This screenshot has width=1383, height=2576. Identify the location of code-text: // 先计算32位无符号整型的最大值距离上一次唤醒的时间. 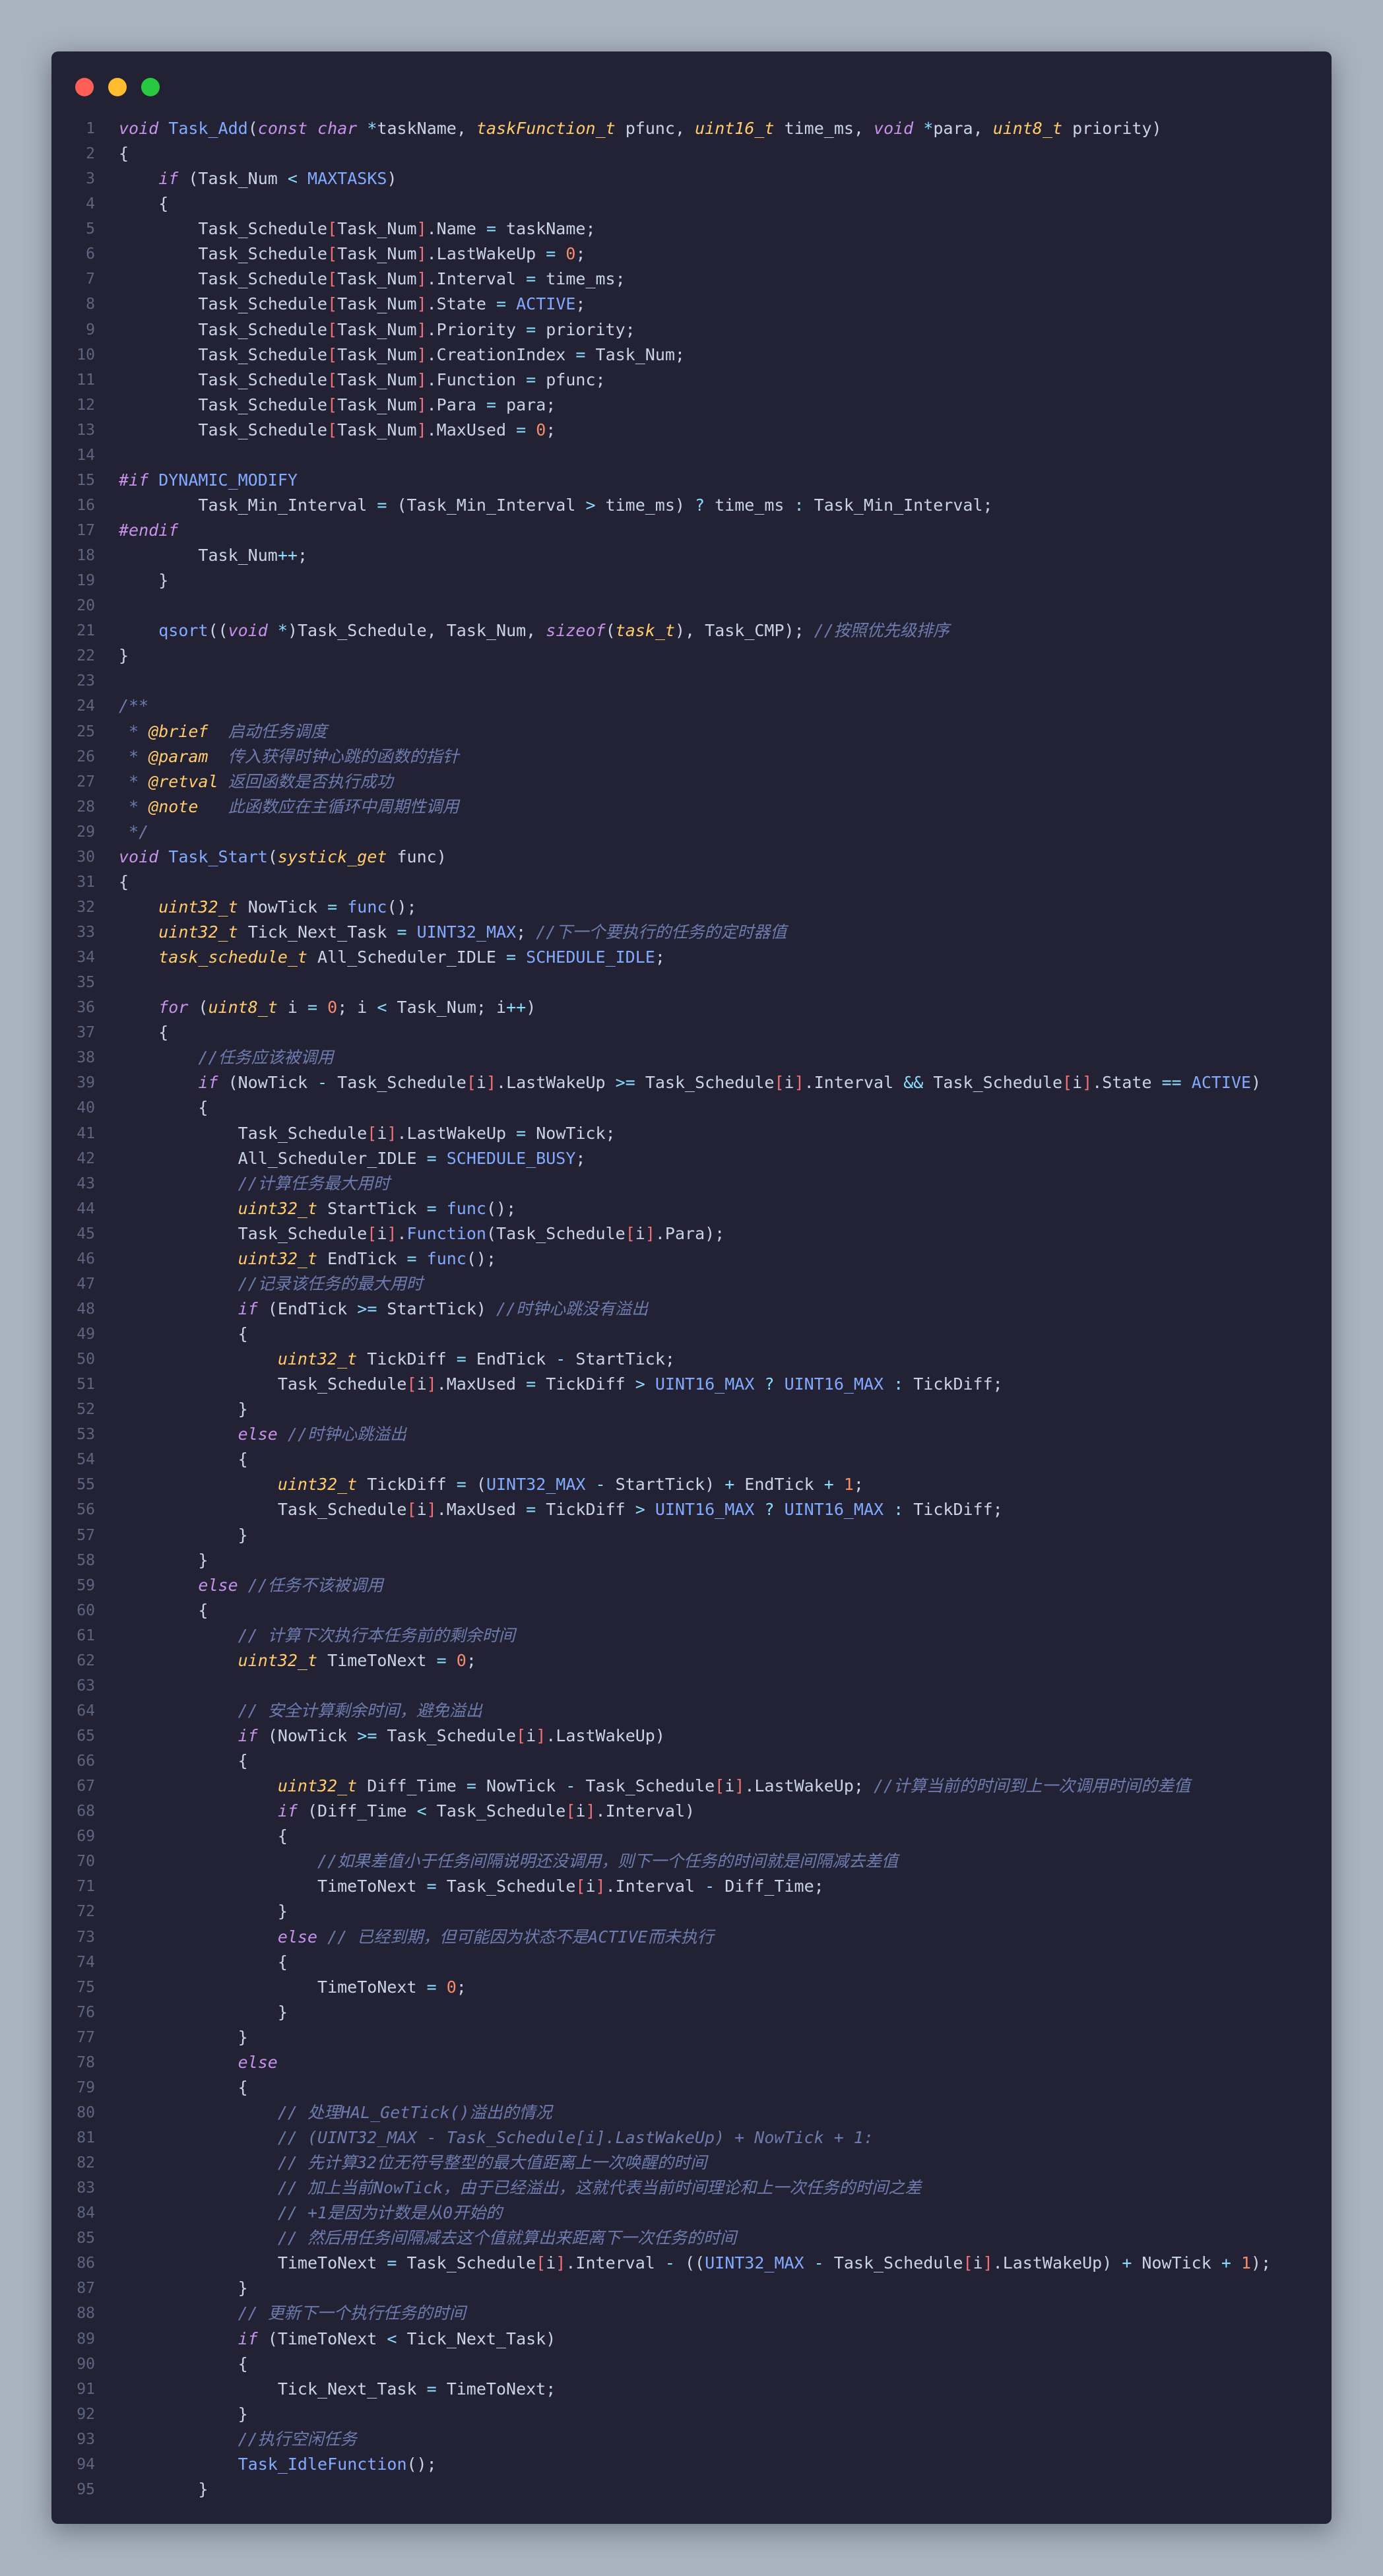
(413, 2162).